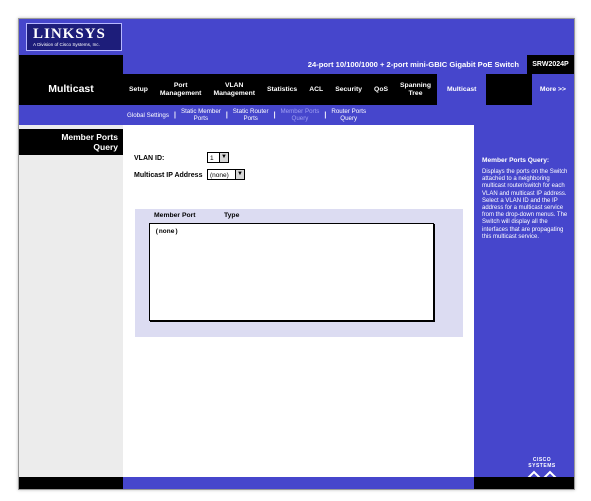 The image size is (591, 501). What do you see at coordinates (300, 115) in the screenshot?
I see `subtab-member-ports-query: Member Ports Query` at bounding box center [300, 115].